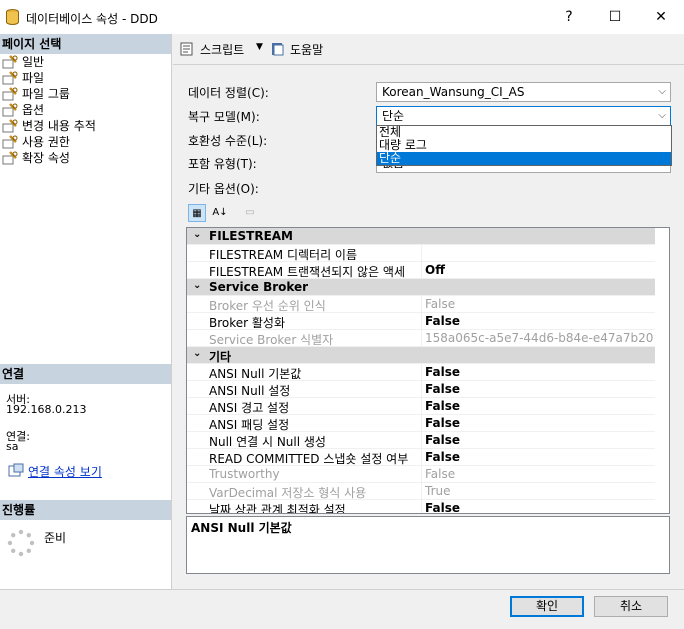  I want to click on containment-type-label: 포함 유형(T):, so click(222, 164).